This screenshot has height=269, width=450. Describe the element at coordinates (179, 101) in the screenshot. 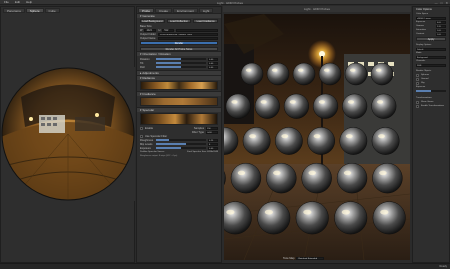

I see `irradiance-thumbnail` at that location.